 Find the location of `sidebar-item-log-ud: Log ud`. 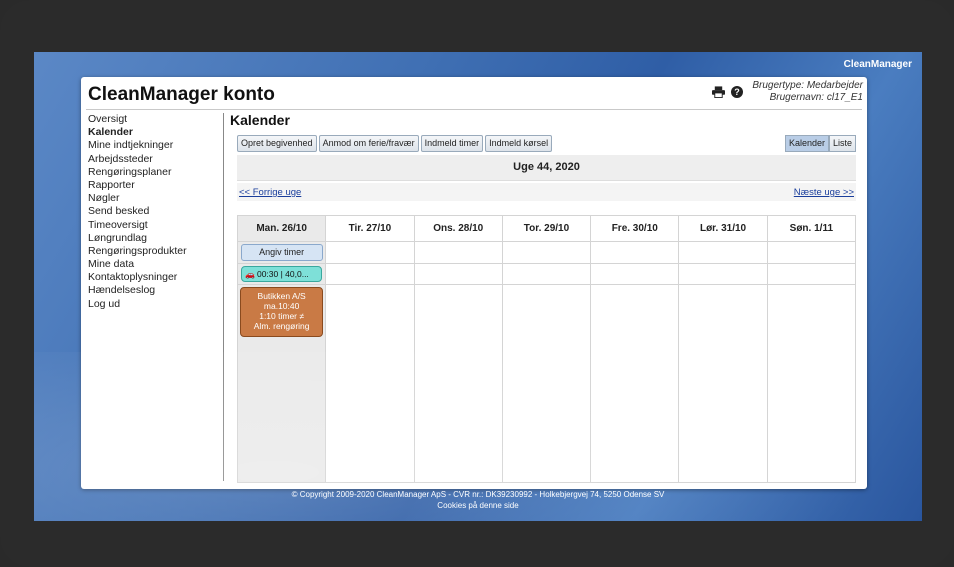

sidebar-item-log-ud: Log ud is located at coordinates (155, 304).